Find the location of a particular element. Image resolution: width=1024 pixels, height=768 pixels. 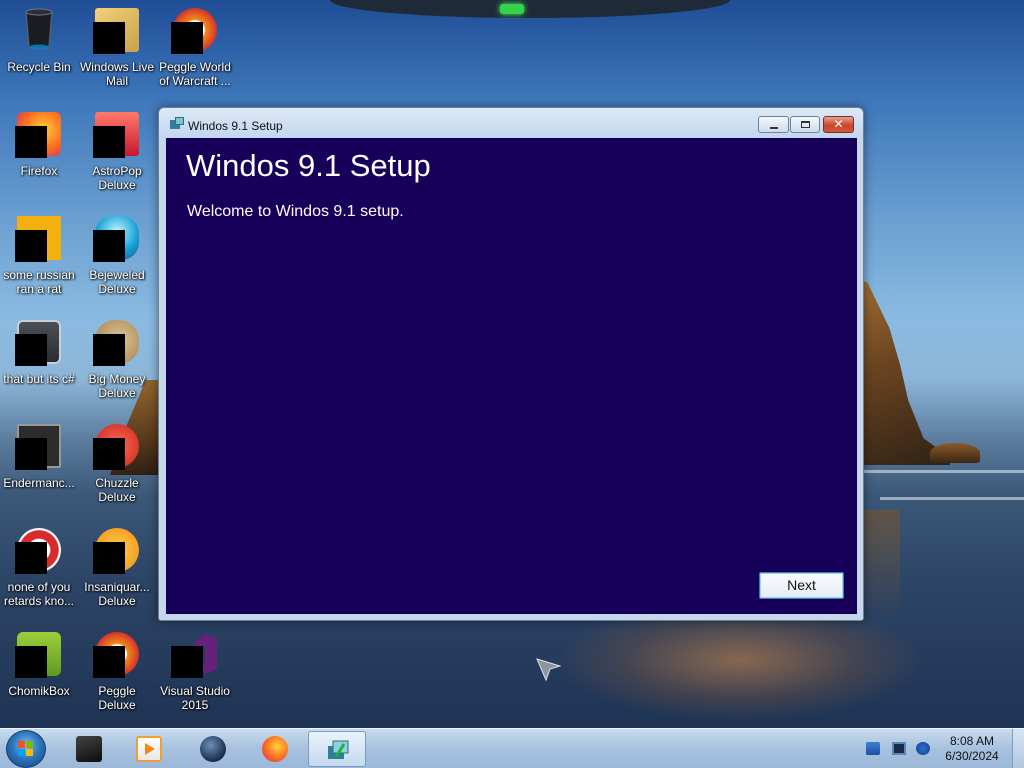

taskbar-item-media-player is located at coordinates (148, 749).